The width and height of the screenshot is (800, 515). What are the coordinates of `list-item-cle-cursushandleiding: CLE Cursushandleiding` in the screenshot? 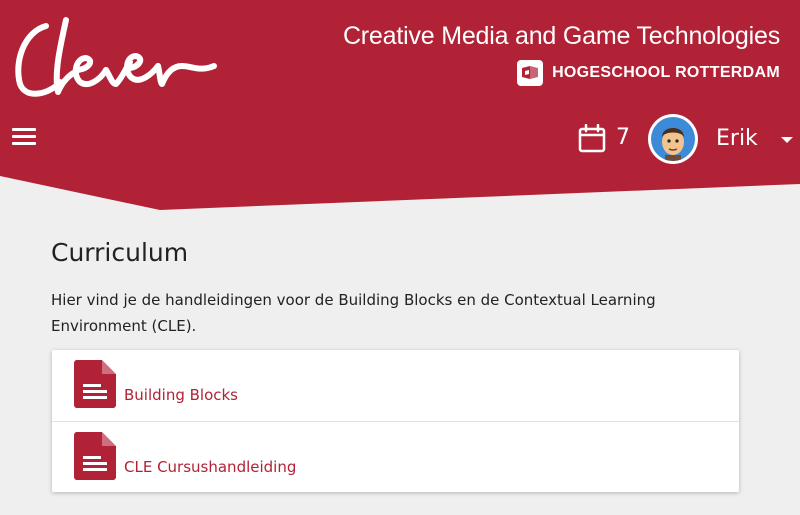 It's located at (395, 457).